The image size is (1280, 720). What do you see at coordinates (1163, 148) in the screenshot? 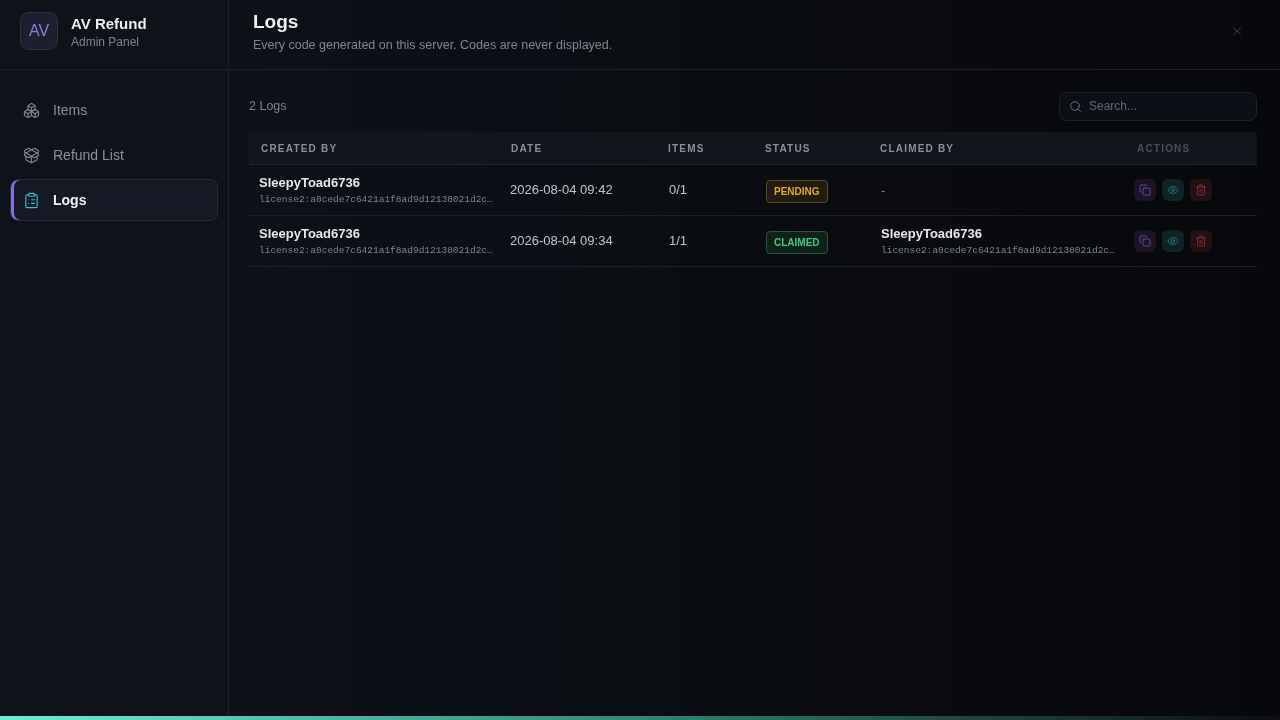
I see `column-header: ACTIONS` at bounding box center [1163, 148].